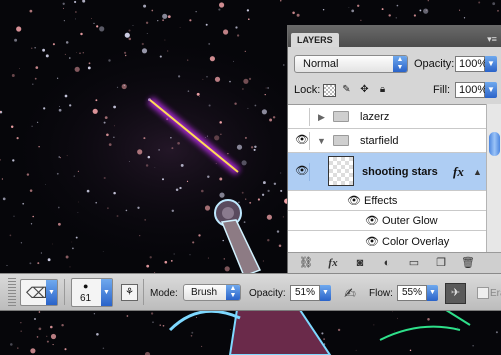  I want to click on layer-list-scrollbar, so click(493, 178).